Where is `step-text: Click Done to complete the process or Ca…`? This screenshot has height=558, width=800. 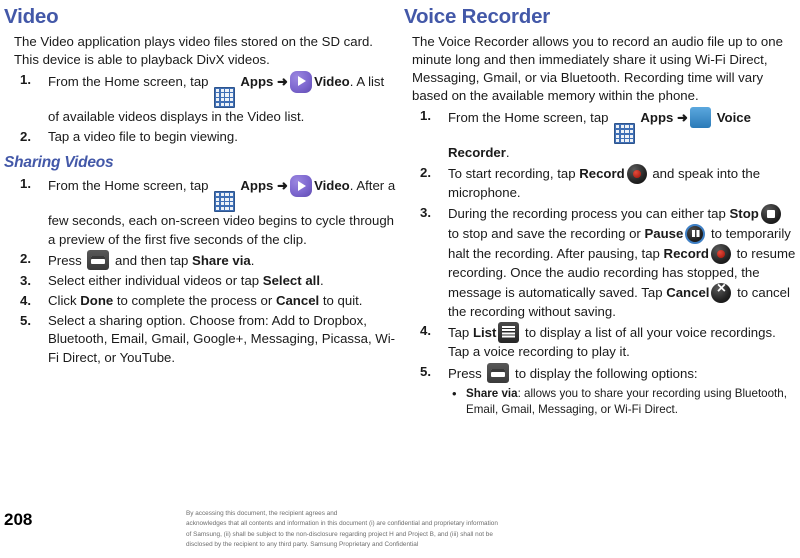 step-text: Click Done to complete the process or Ca… is located at coordinates (205, 300).